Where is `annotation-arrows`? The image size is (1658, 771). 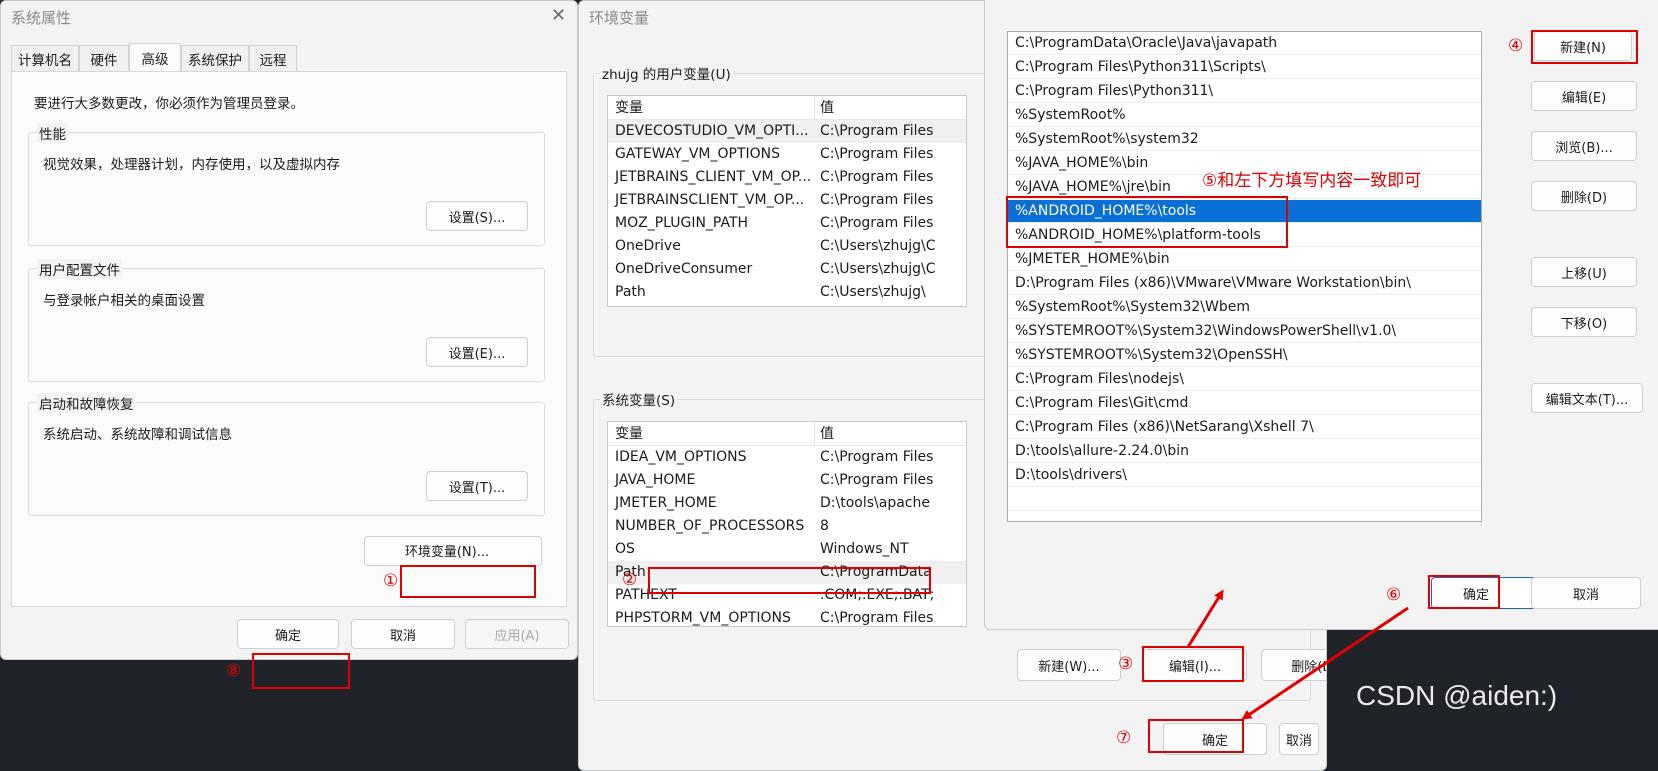
annotation-arrows is located at coordinates (1297, 654).